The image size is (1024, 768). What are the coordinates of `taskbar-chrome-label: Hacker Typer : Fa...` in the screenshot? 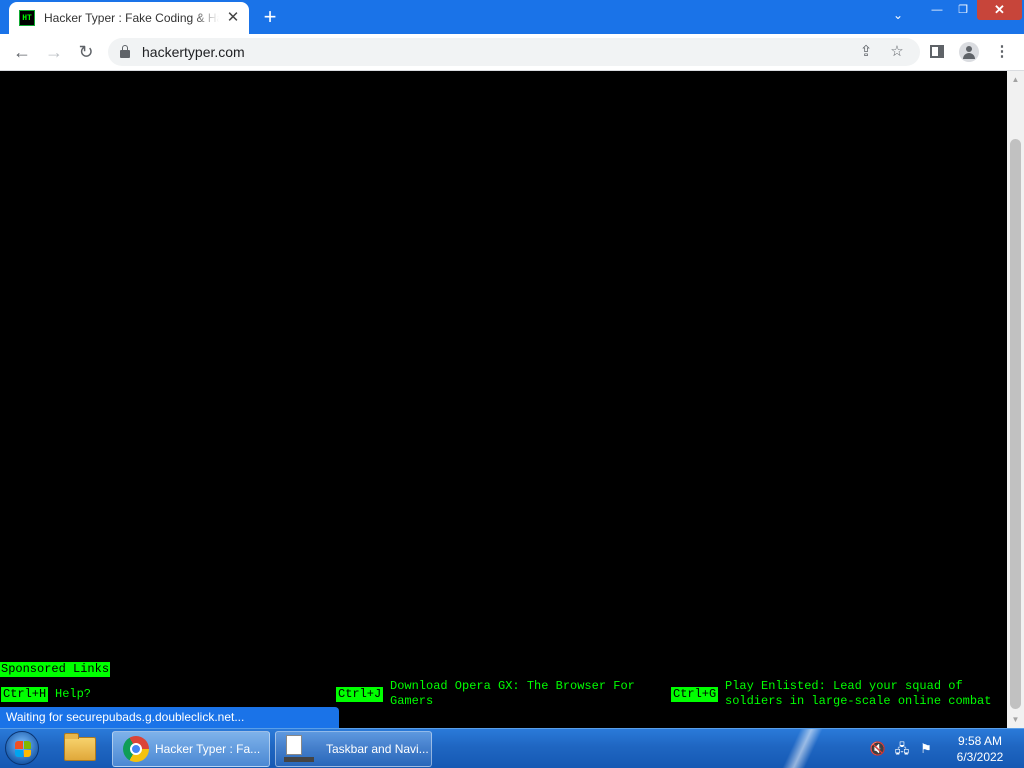 It's located at (208, 749).